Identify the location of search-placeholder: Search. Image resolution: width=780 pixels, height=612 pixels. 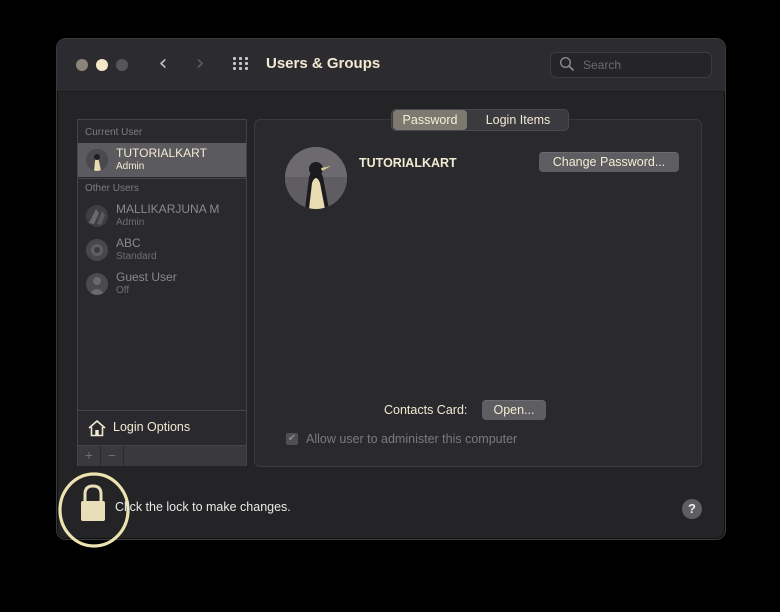
(602, 65).